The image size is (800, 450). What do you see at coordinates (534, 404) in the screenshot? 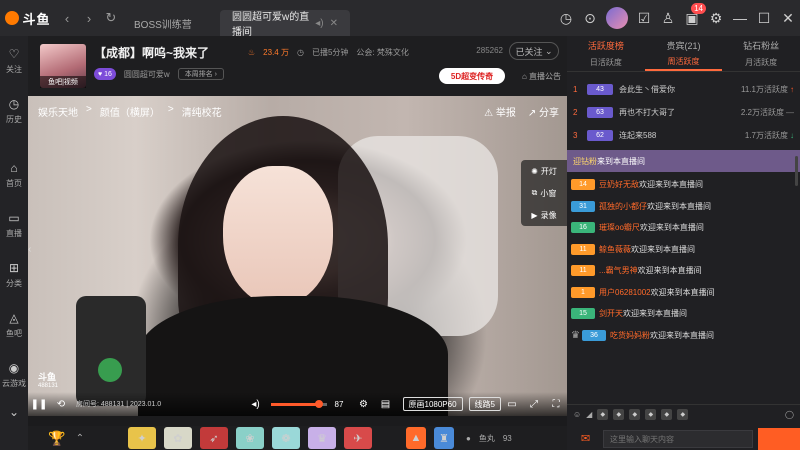
I see `theater-icon: ⤢` at bounding box center [534, 404].